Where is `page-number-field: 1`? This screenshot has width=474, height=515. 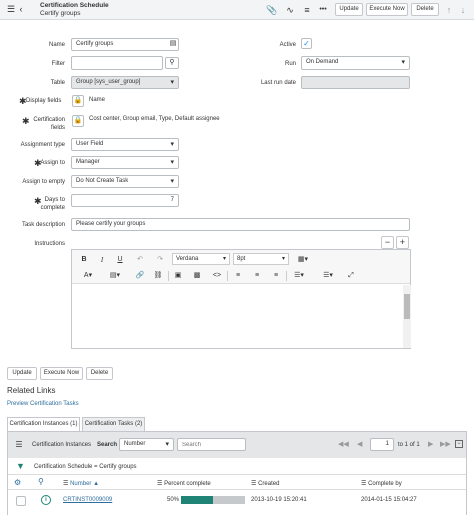
page-number-field: 1 is located at coordinates (382, 444).